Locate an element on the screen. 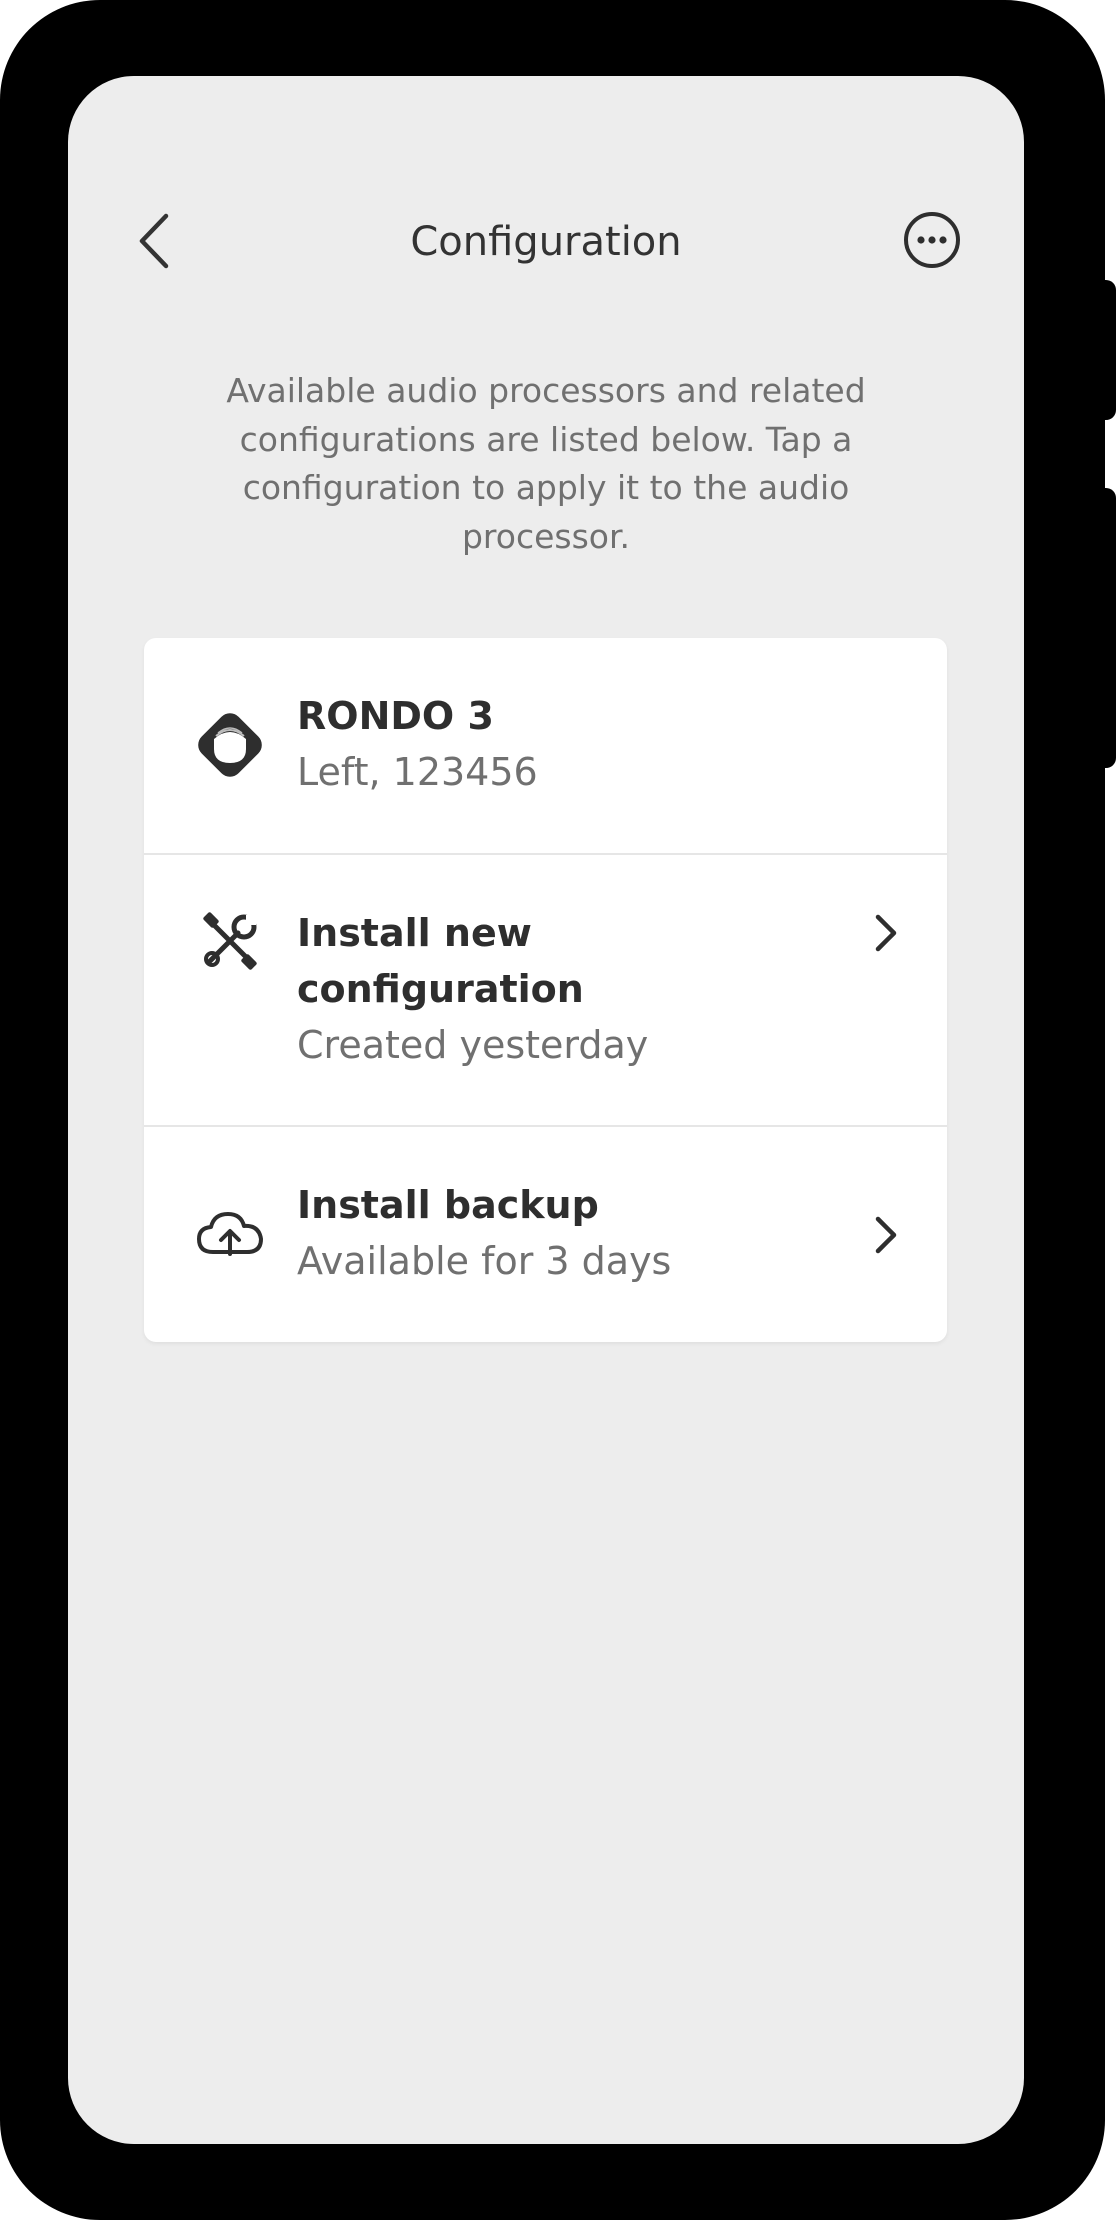 The height and width of the screenshot is (2220, 1116). install-backup-item: Install backup Available for 3 days is located at coordinates (545, 1234).